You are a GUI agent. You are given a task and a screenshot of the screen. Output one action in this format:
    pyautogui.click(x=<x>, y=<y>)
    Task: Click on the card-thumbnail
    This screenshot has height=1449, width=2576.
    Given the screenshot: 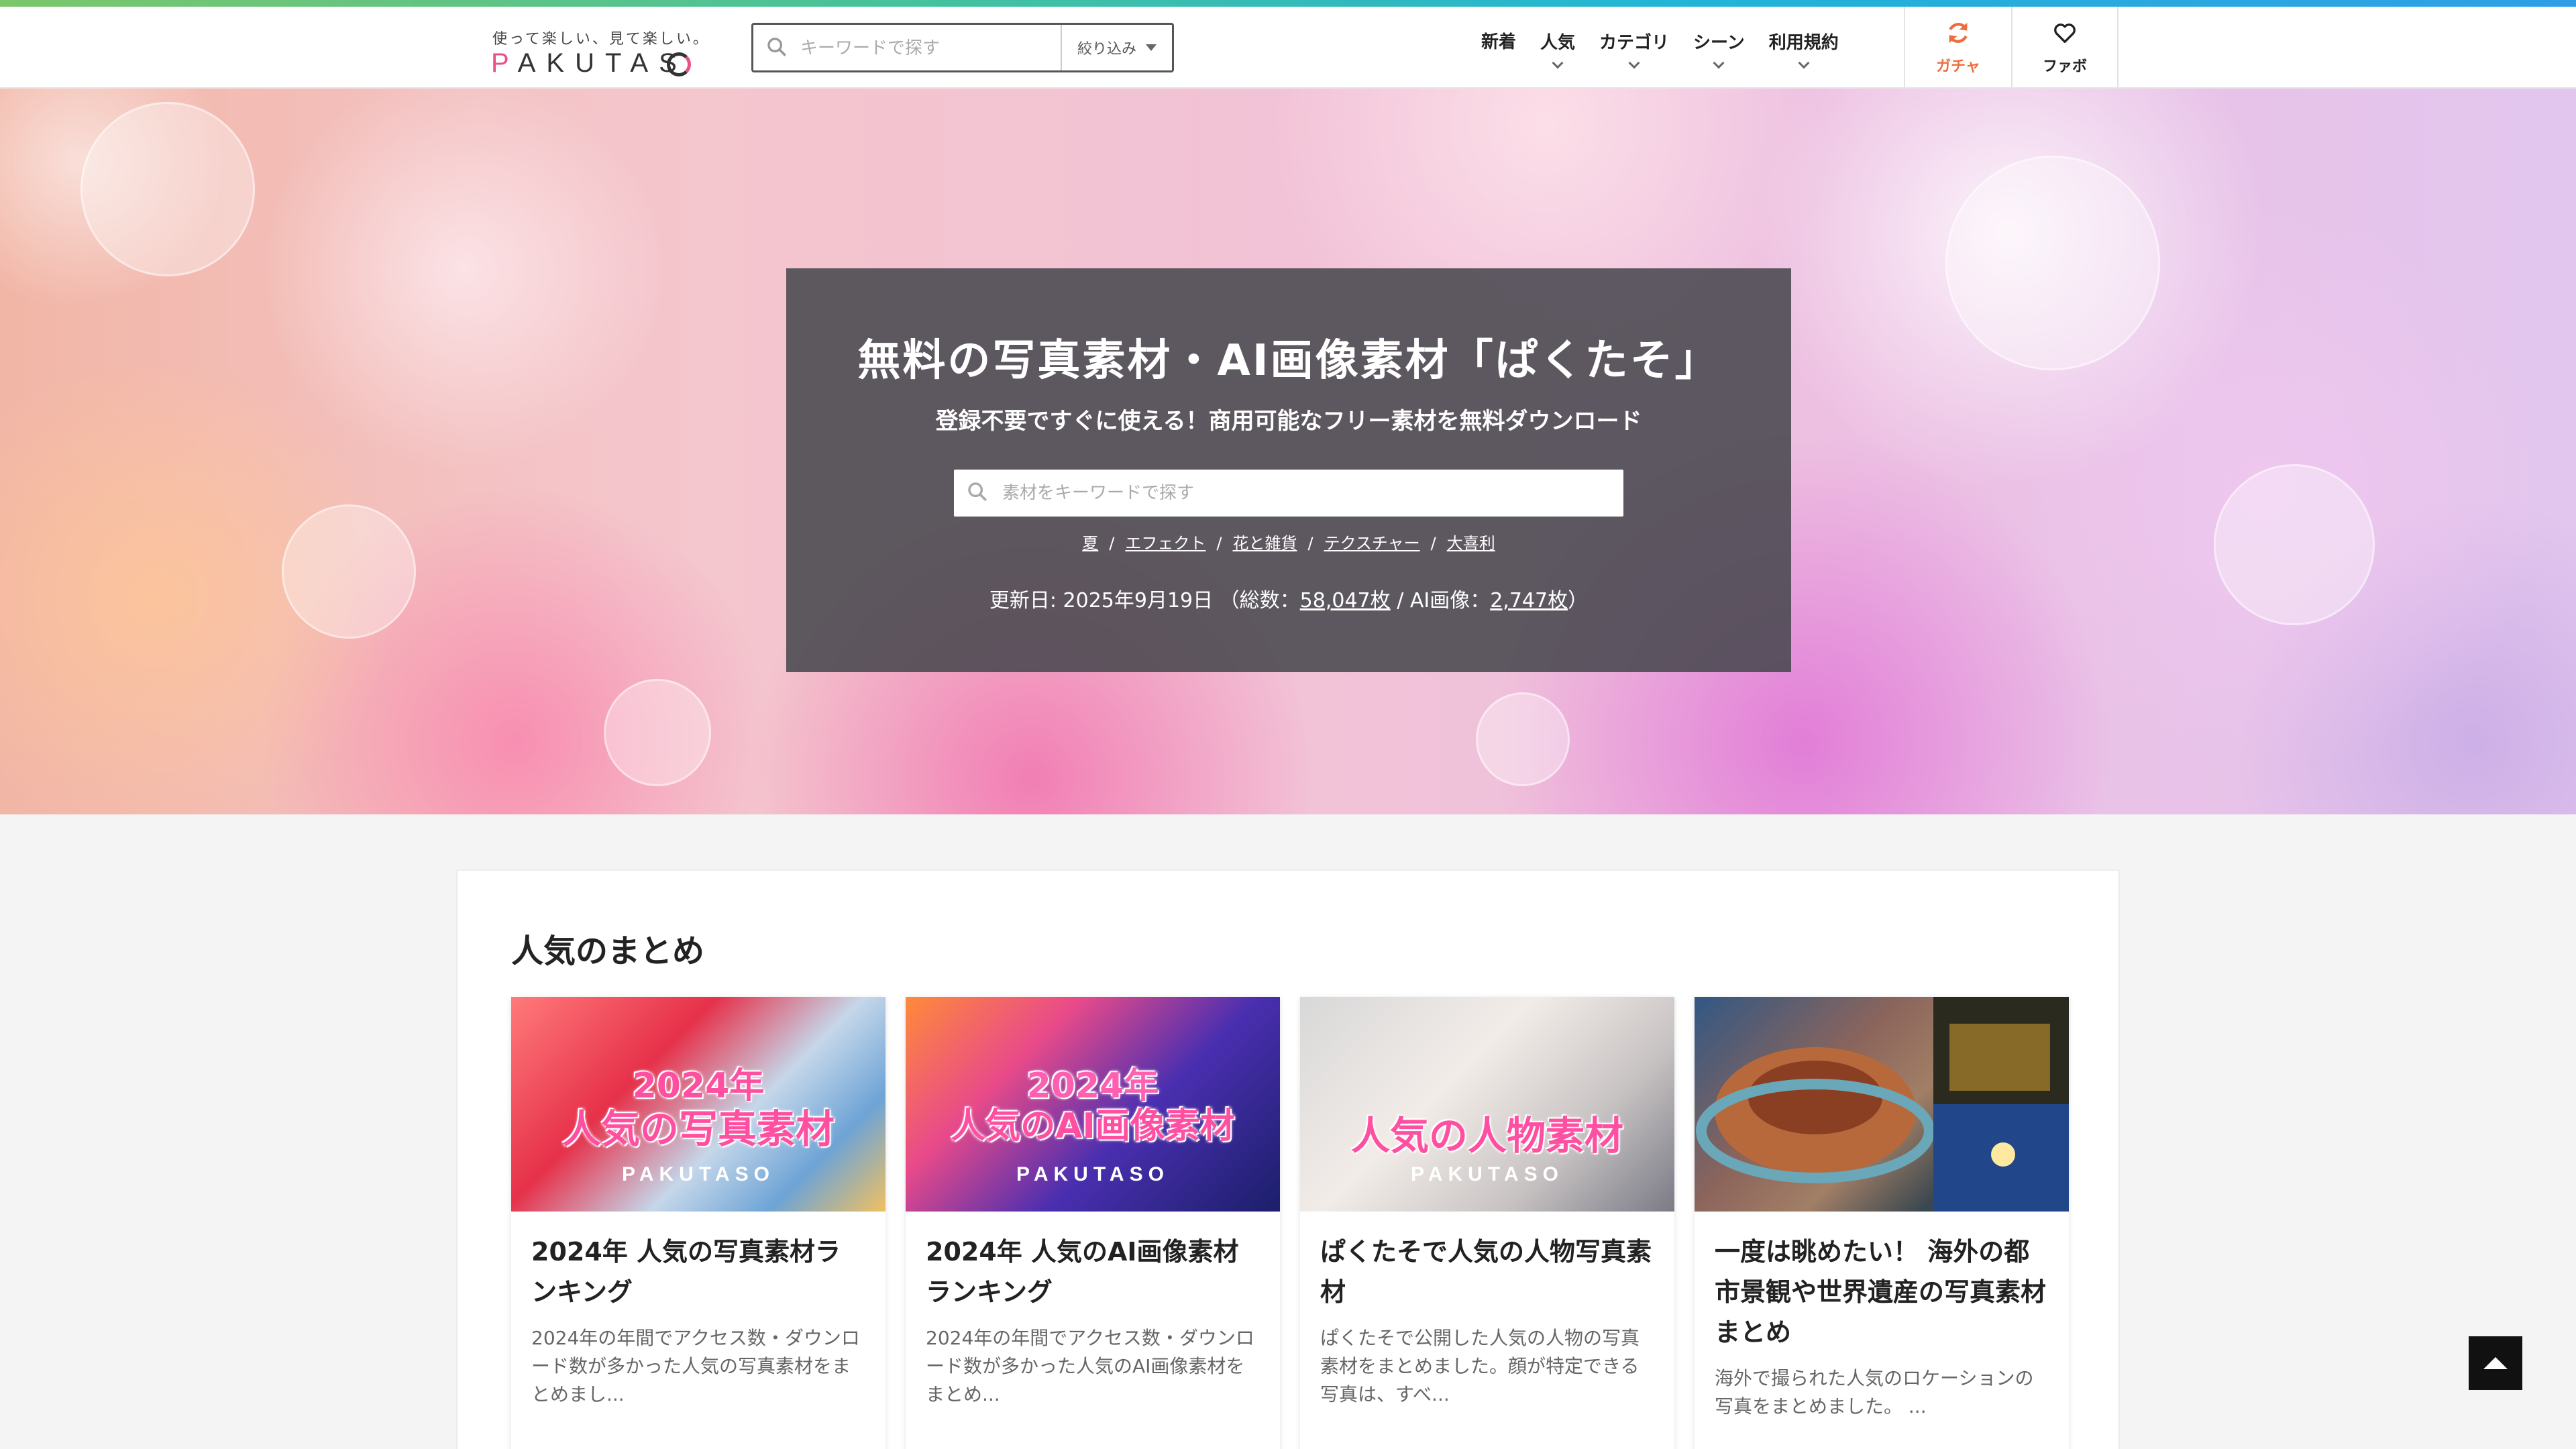 What is the action you would take?
    pyautogui.click(x=1882, y=1104)
    